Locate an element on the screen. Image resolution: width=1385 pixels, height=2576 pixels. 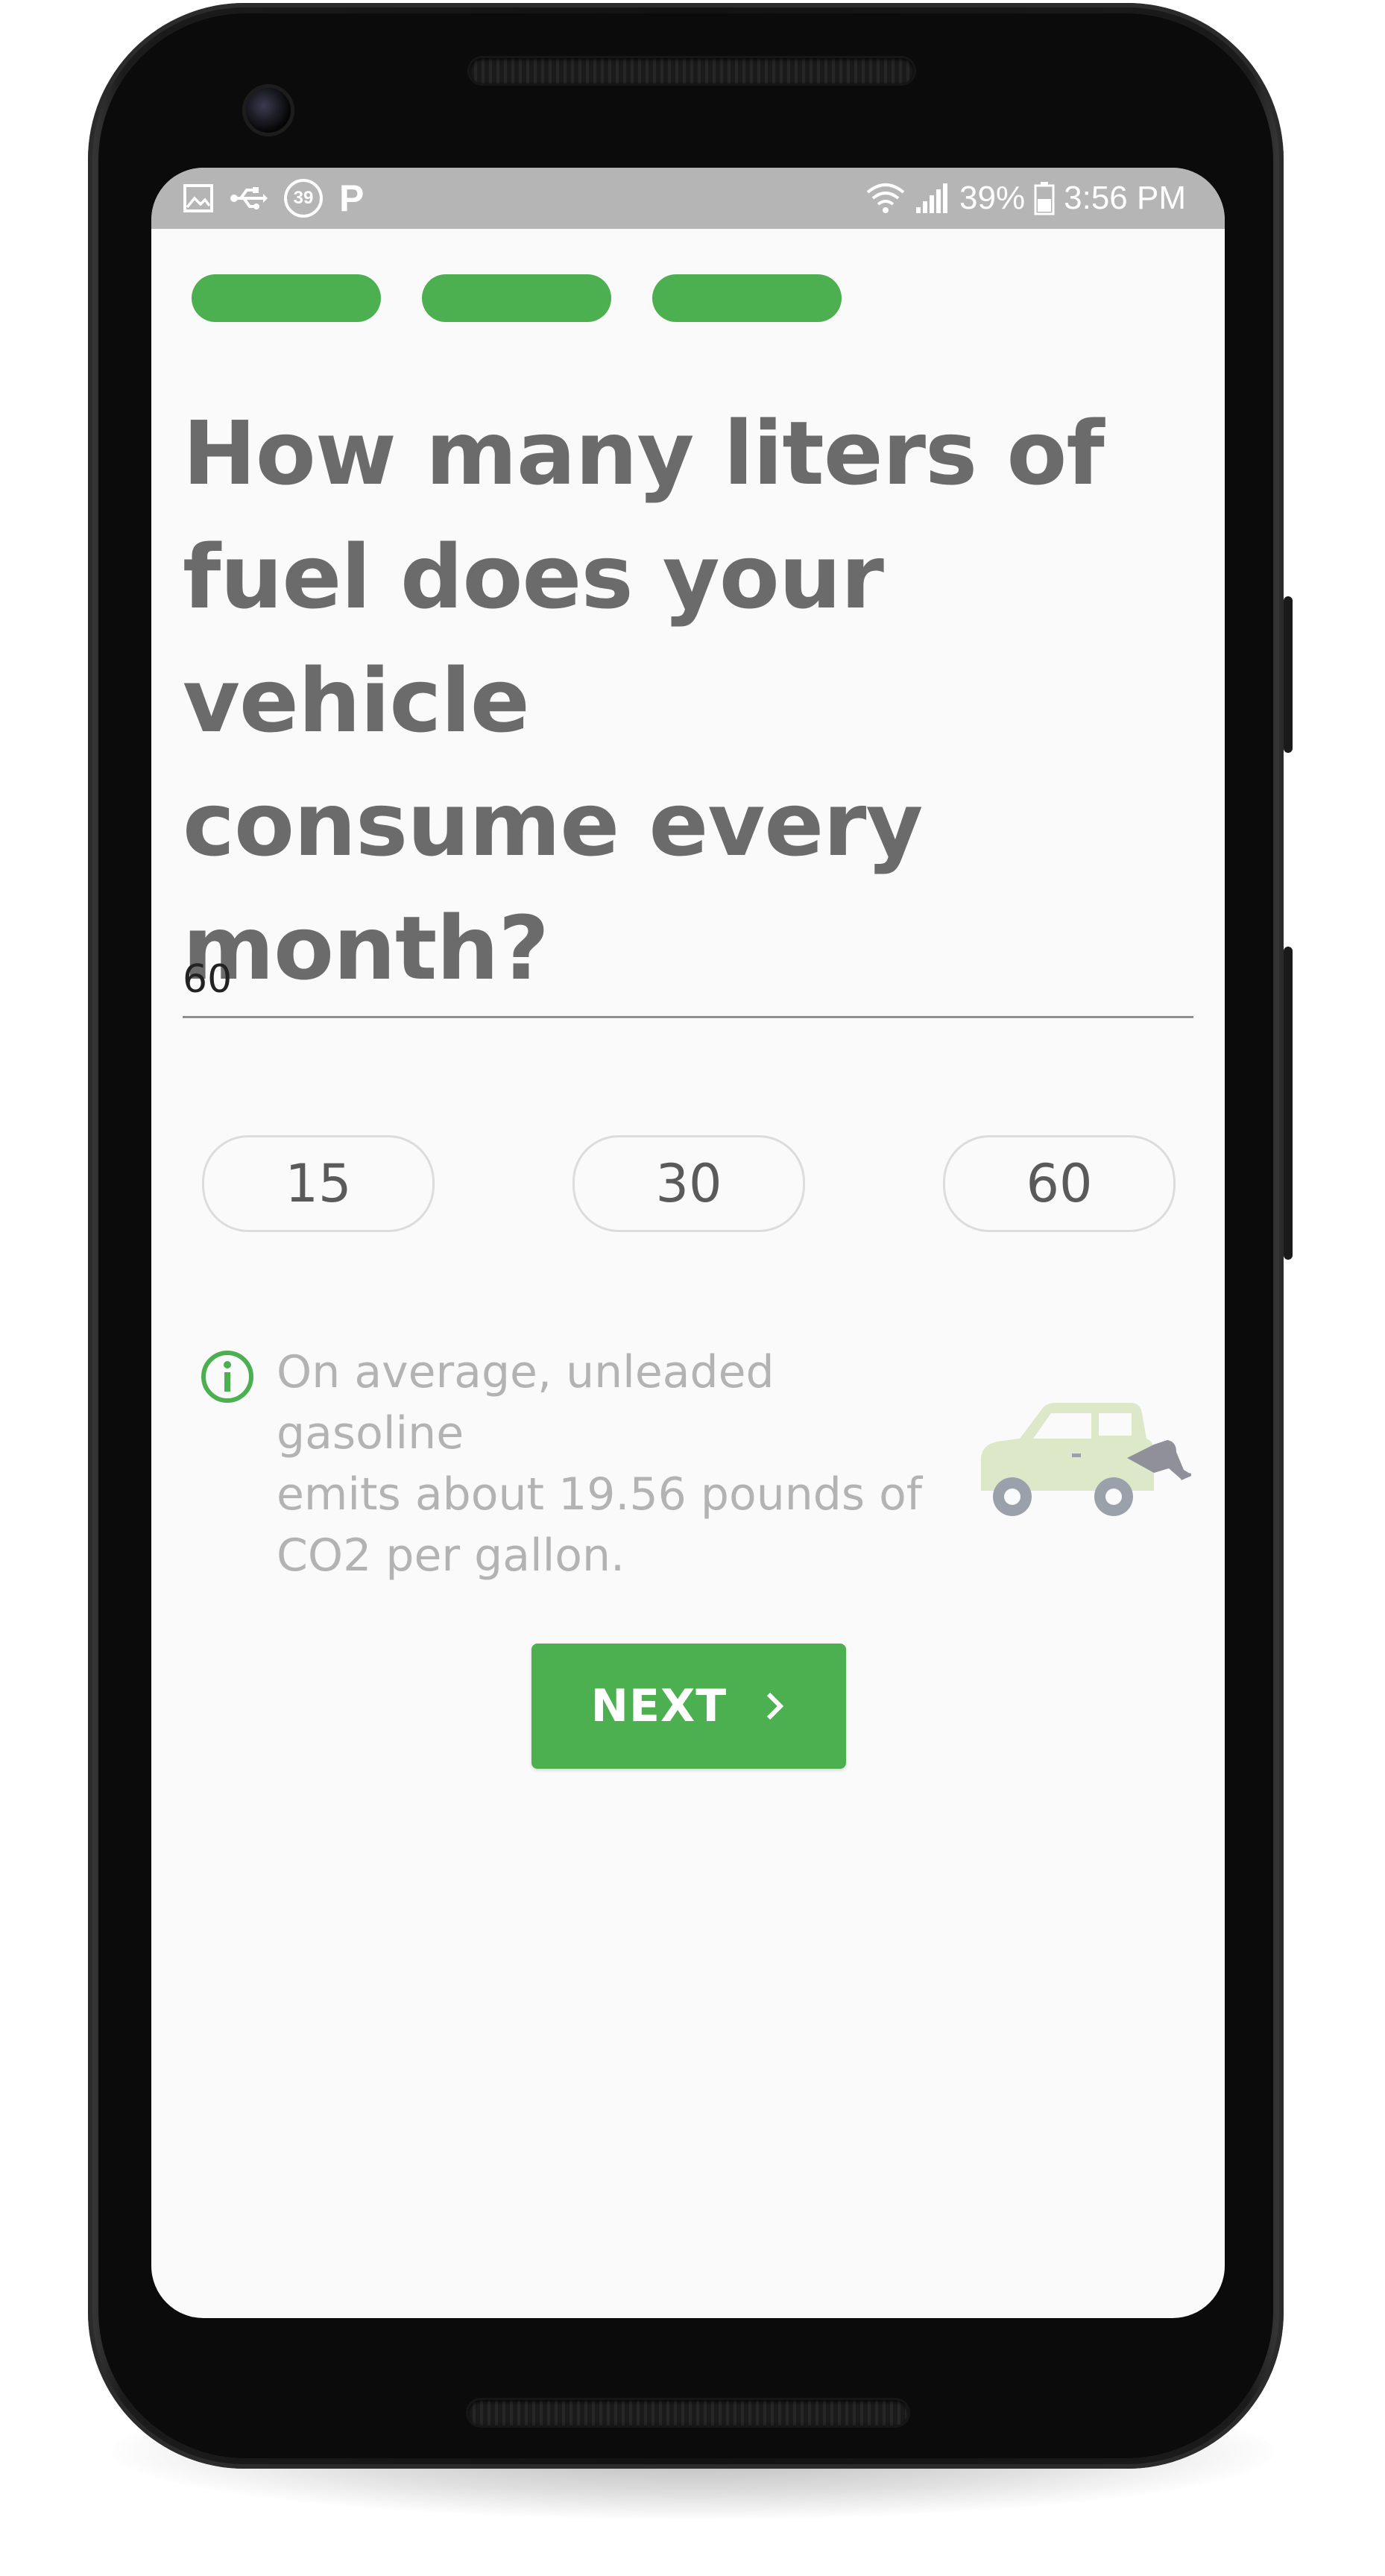
wifi-icon is located at coordinates (885, 198).